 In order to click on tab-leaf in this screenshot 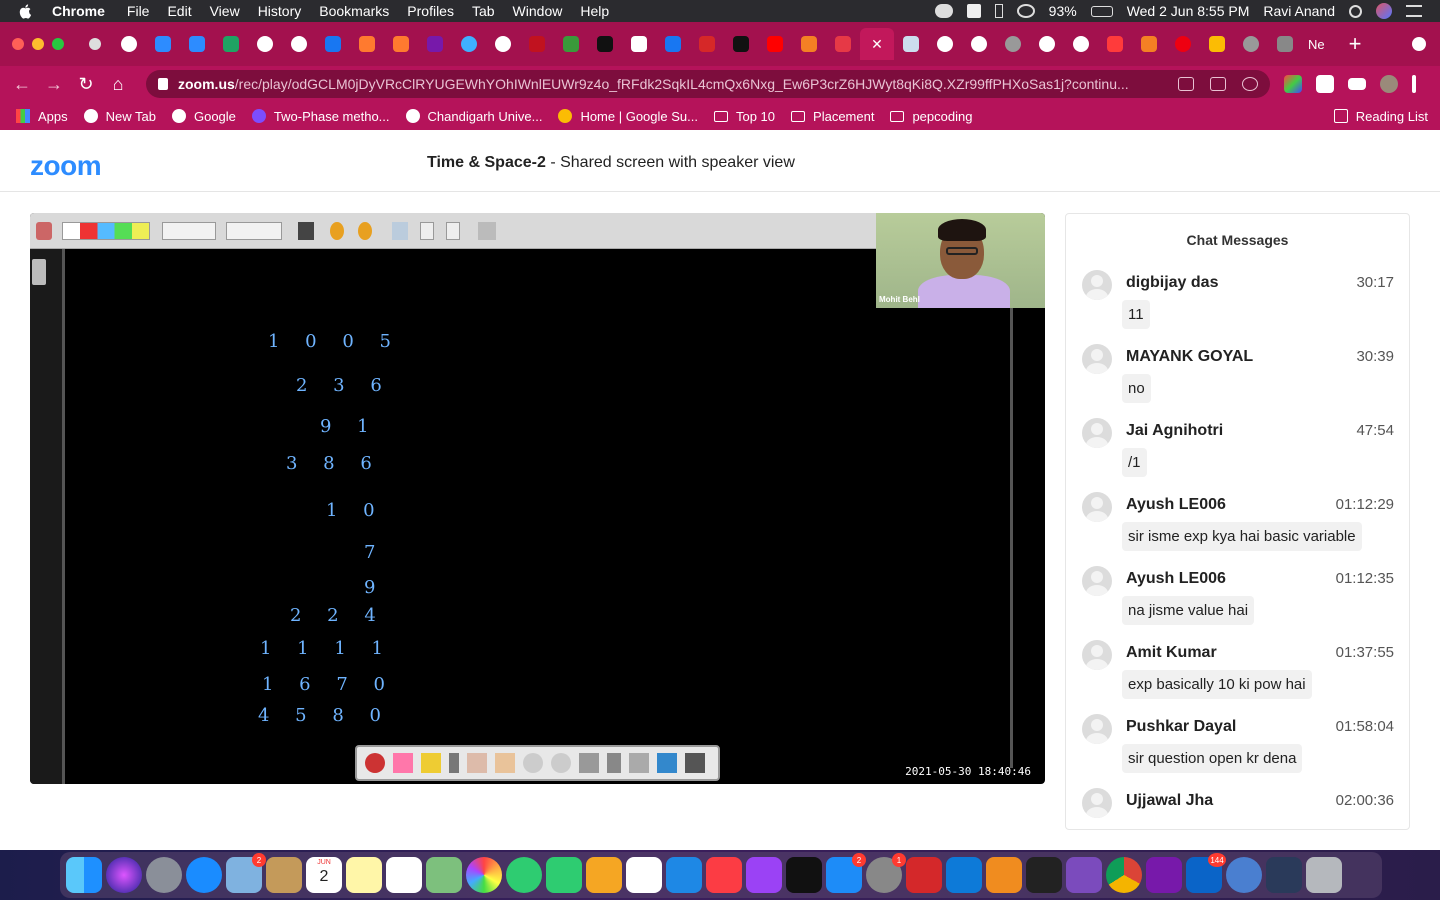, I will do `click(571, 44)`.